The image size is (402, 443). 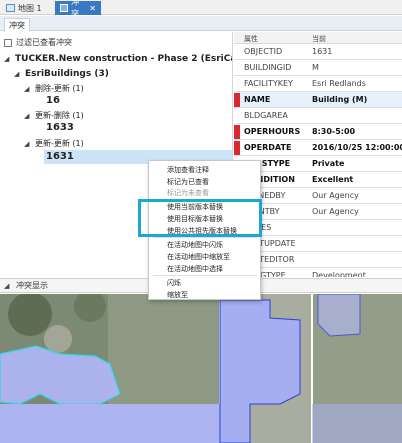 I want to click on menu-item-2: 标记为未查看, so click(x=188, y=193).